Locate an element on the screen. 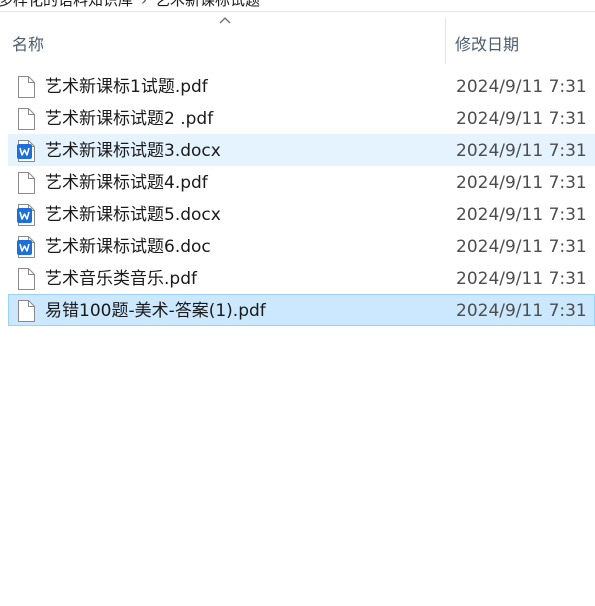  breadcrumb-item-parent: 多样化的语料知识库 is located at coordinates (66, 5).